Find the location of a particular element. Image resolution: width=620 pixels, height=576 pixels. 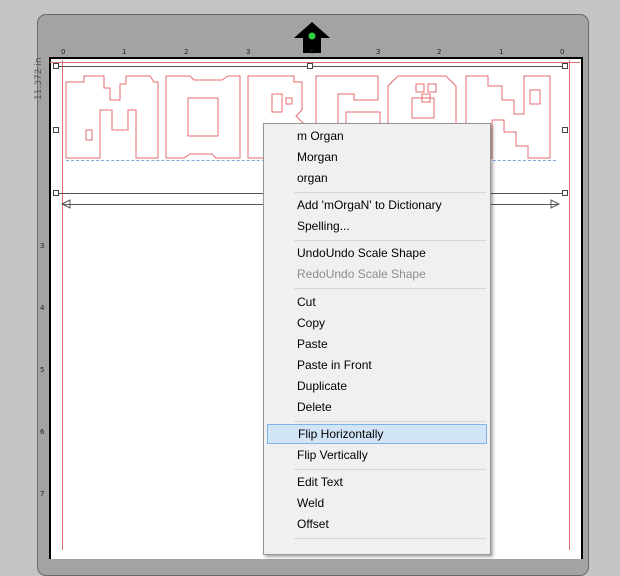

menu-item-cut: Cut is located at coordinates (377, 302).